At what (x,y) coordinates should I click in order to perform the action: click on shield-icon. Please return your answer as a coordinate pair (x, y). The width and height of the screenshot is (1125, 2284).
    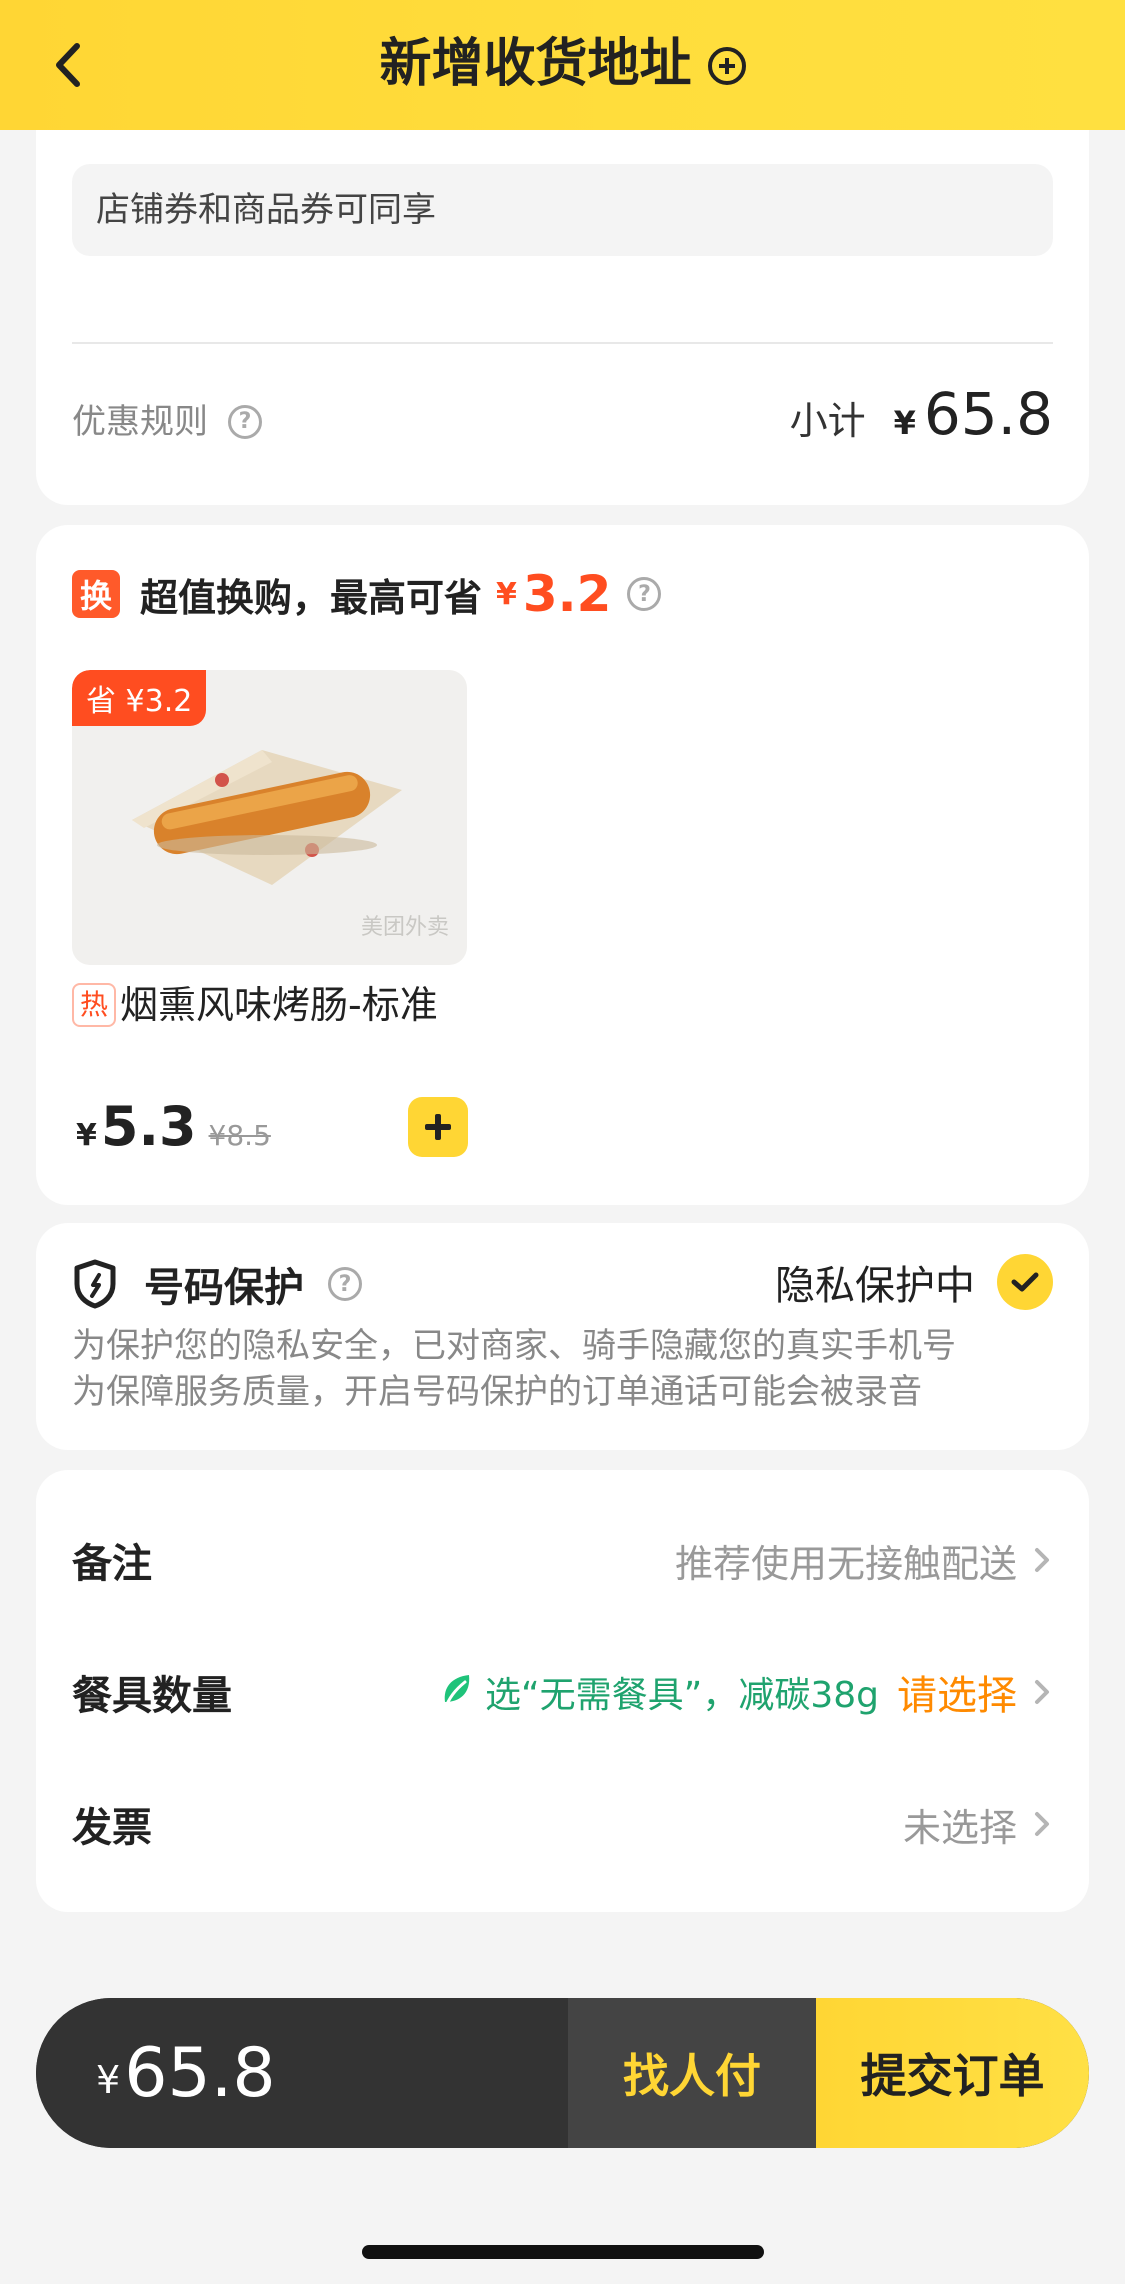
    Looking at the image, I should click on (95, 1284).